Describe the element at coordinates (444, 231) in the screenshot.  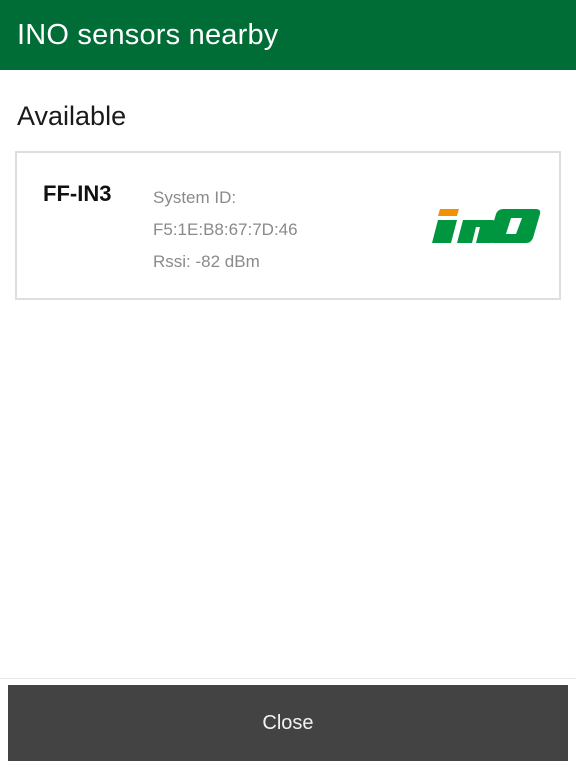
I see `ino-logo-letter-i` at that location.